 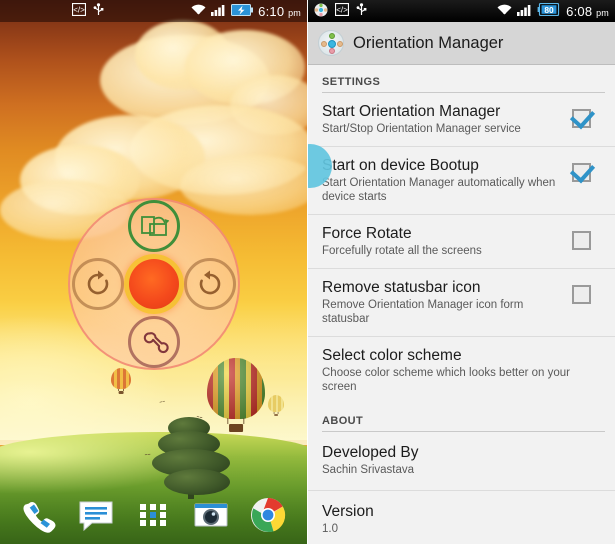 What do you see at coordinates (348, 511) in the screenshot?
I see `about-title: Version` at bounding box center [348, 511].